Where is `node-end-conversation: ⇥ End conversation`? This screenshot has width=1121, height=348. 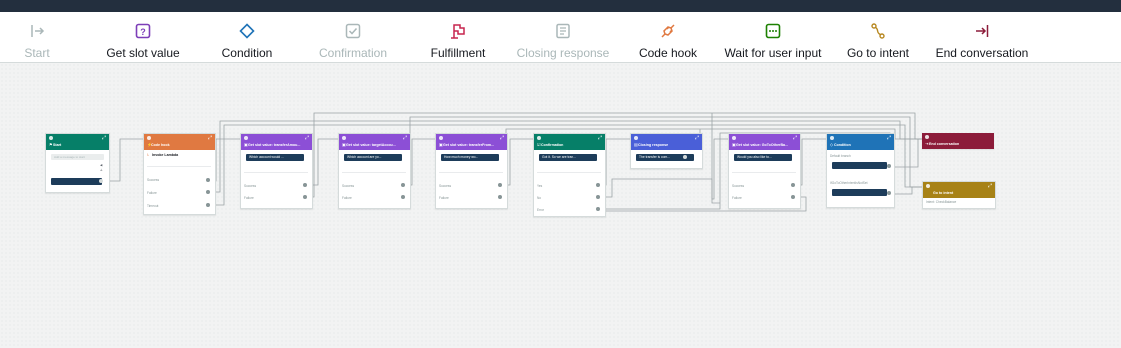 node-end-conversation: ⇥ End conversation is located at coordinates (958, 141).